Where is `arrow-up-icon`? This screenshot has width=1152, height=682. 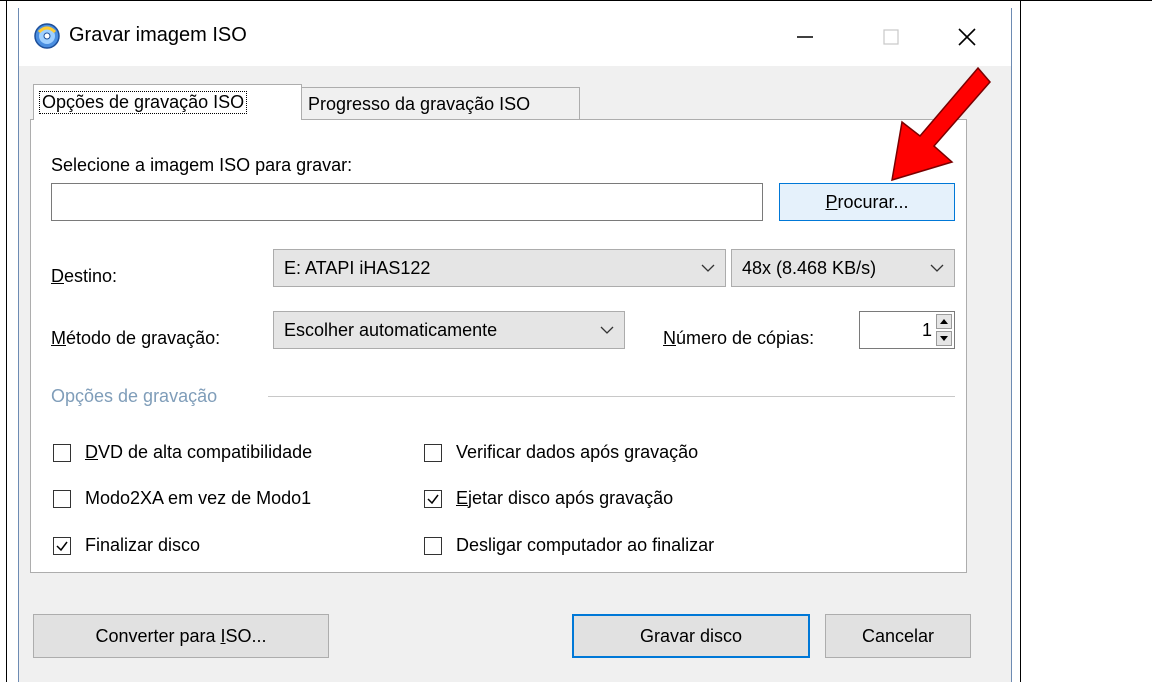
arrow-up-icon is located at coordinates (944, 321).